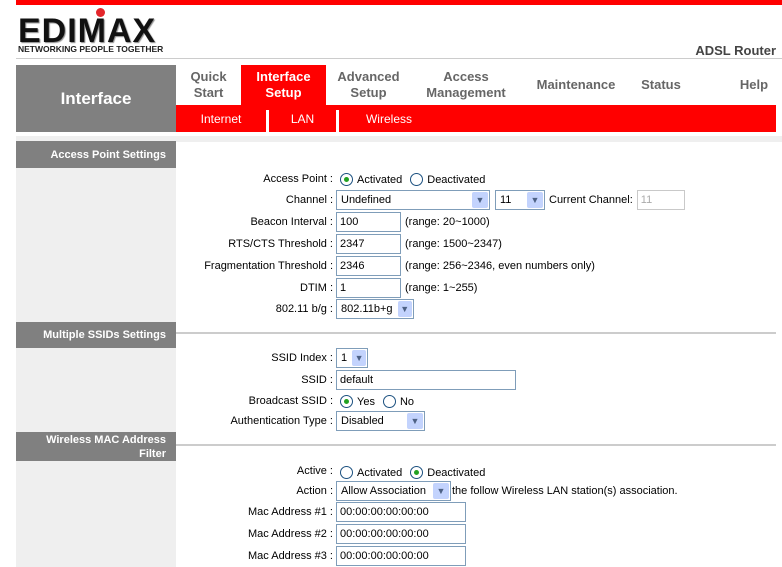  I want to click on access-point-label: Access Point :, so click(298, 179).